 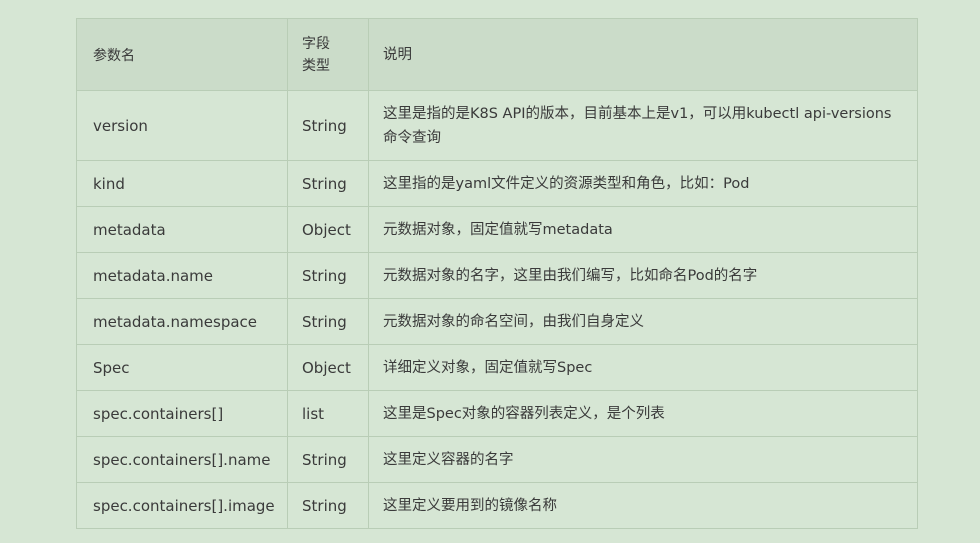 What do you see at coordinates (316, 65) in the screenshot?
I see `header-field-type-line2: 类型` at bounding box center [316, 65].